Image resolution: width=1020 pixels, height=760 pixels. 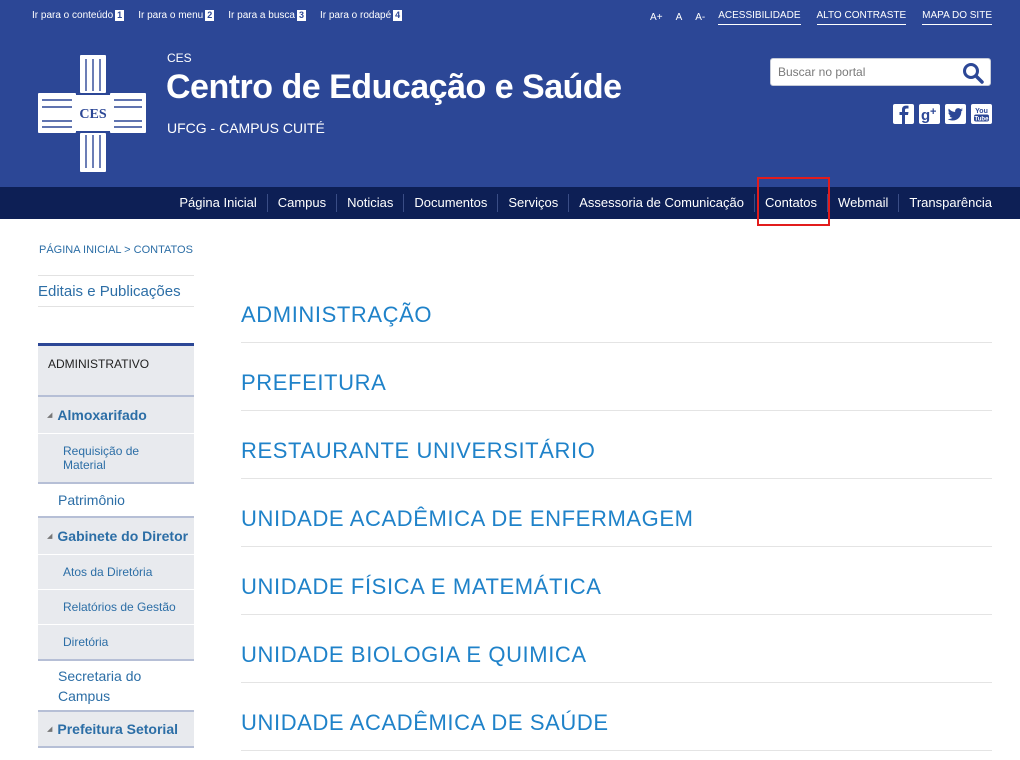 What do you see at coordinates (616, 445) in the screenshot?
I see `section-restaurante: RESTAURANTE UNIVERSITÁRIO` at bounding box center [616, 445].